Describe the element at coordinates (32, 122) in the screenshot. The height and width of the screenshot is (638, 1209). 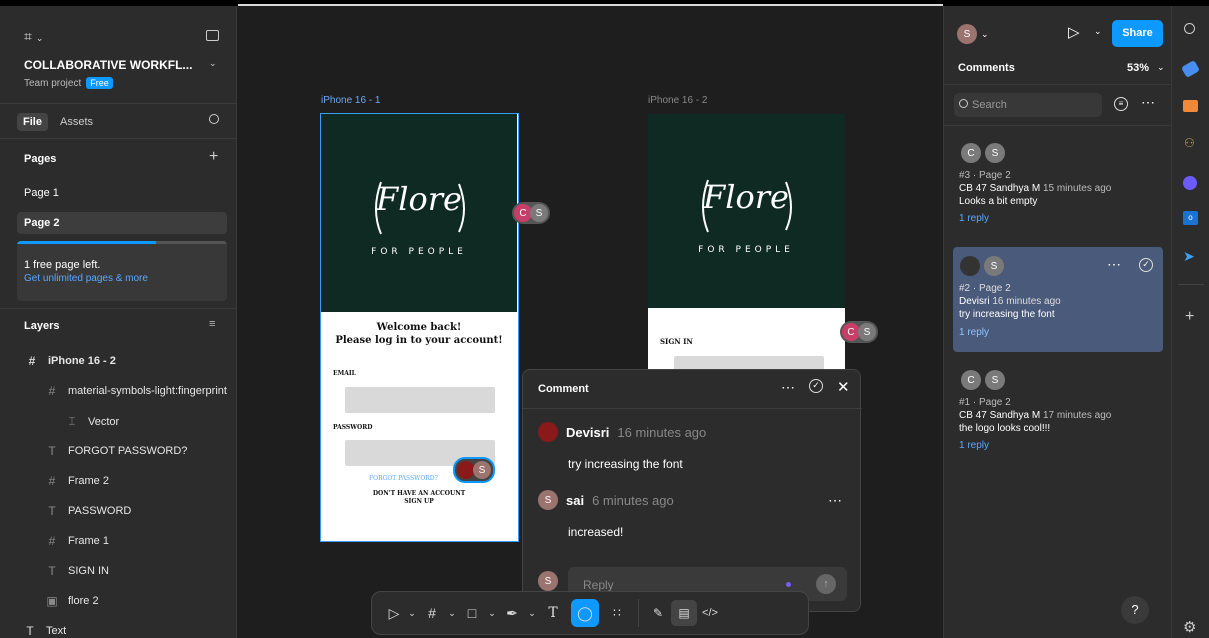
I see `tab-file: File` at that location.